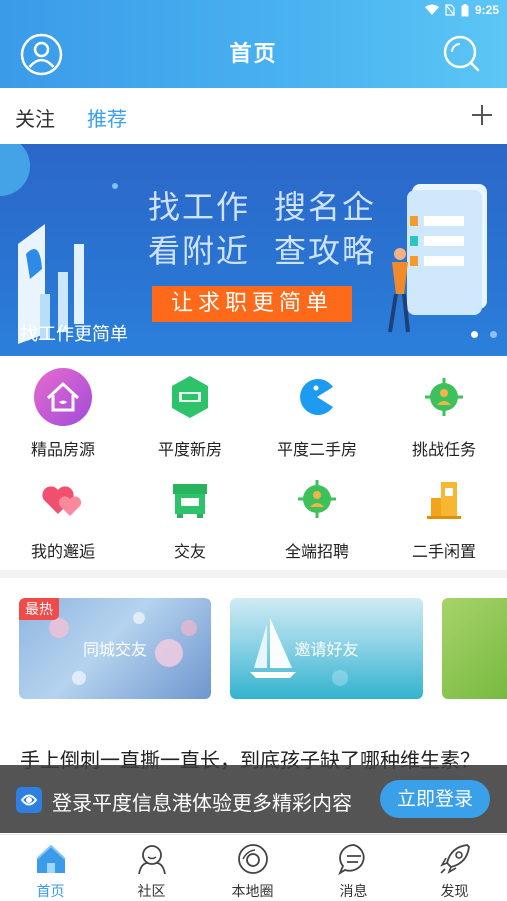 The width and height of the screenshot is (507, 901). I want to click on card-title: 邀请好友, so click(326, 649).